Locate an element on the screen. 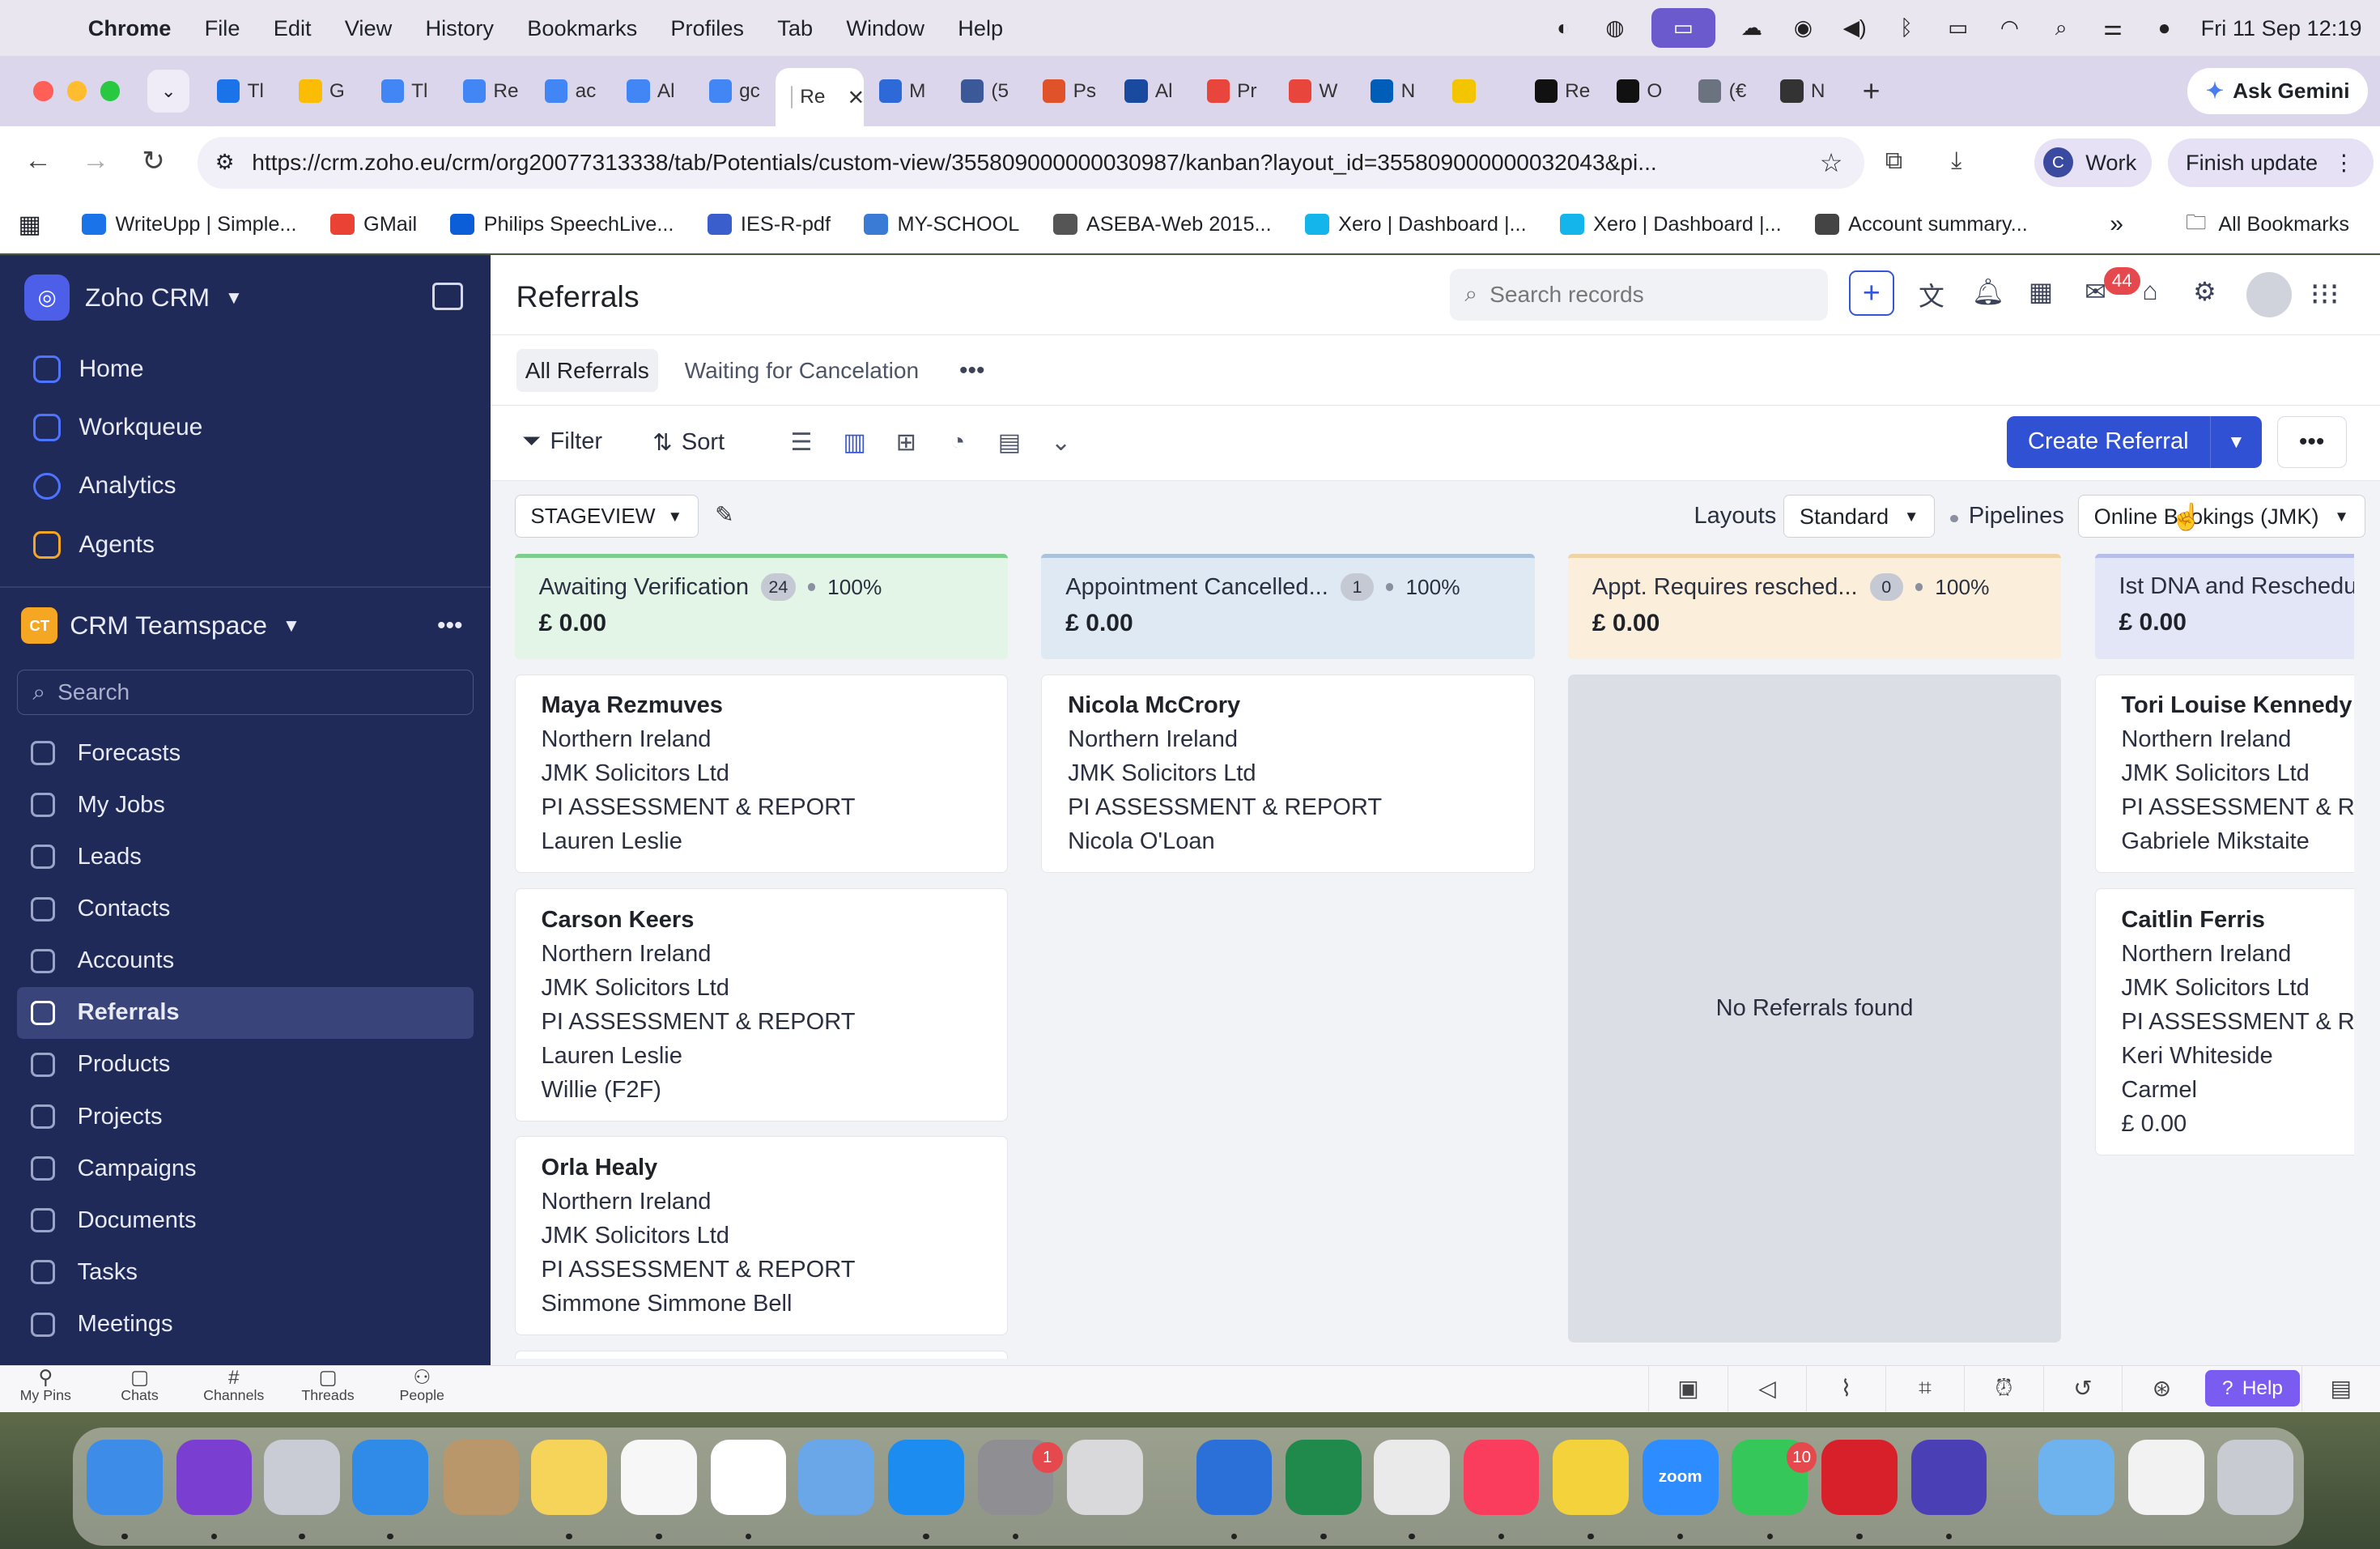  bookmark-star-icon: ☆ is located at coordinates (1831, 162).